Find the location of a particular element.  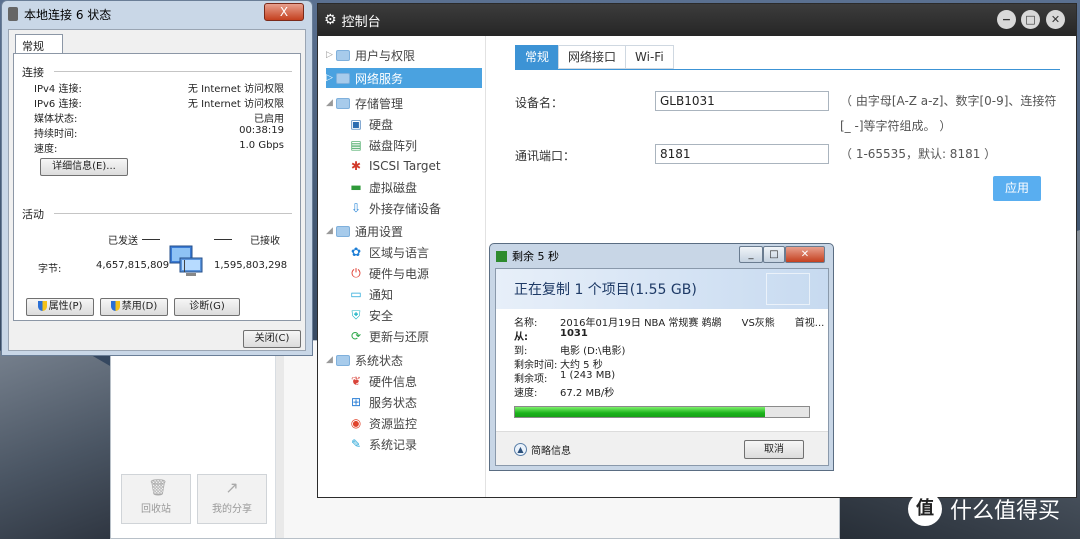

copy-detail-row: 剩余时间: 大约 5 秒 is located at coordinates (558, 363).